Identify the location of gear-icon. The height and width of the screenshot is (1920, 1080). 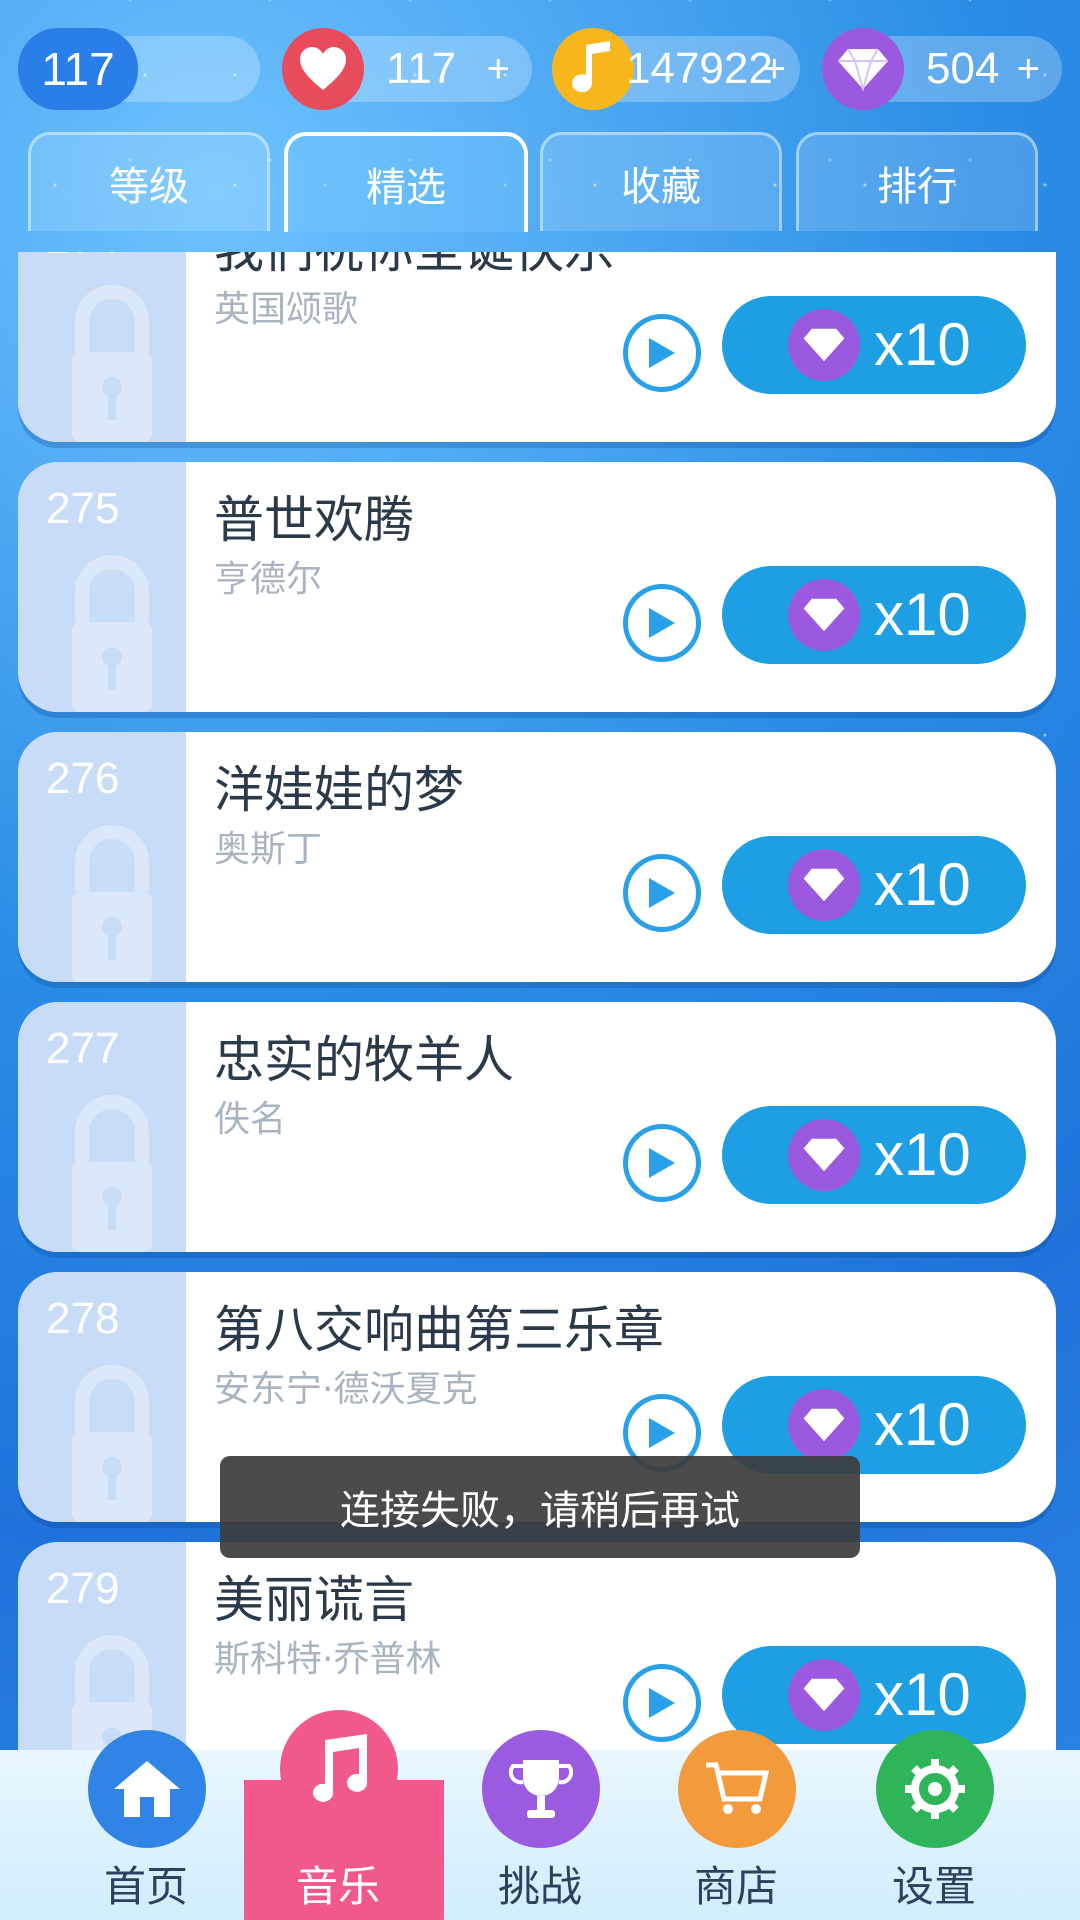
(935, 1789).